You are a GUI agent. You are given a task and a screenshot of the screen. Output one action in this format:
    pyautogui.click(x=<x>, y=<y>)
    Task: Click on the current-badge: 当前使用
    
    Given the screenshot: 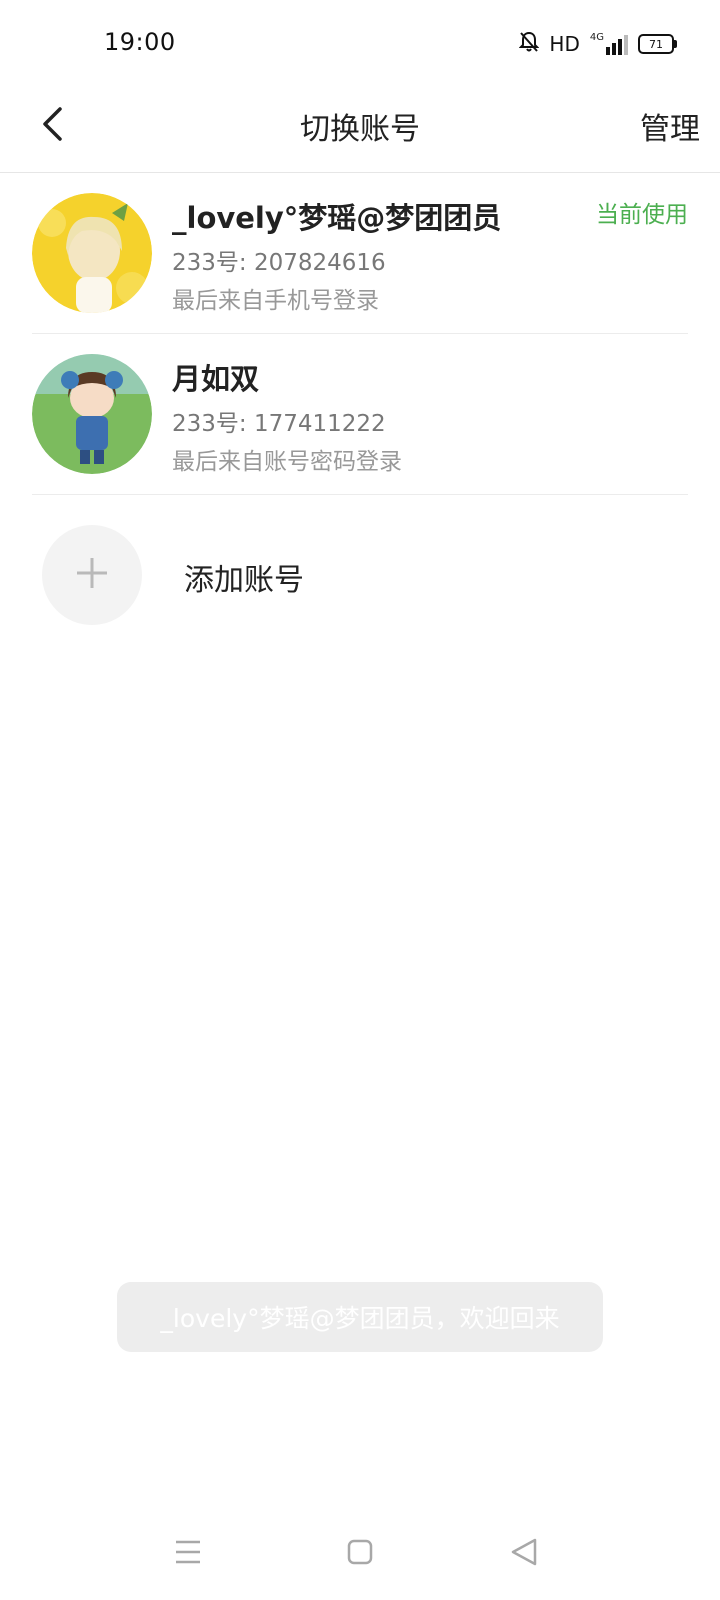 What is the action you would take?
    pyautogui.click(x=642, y=215)
    